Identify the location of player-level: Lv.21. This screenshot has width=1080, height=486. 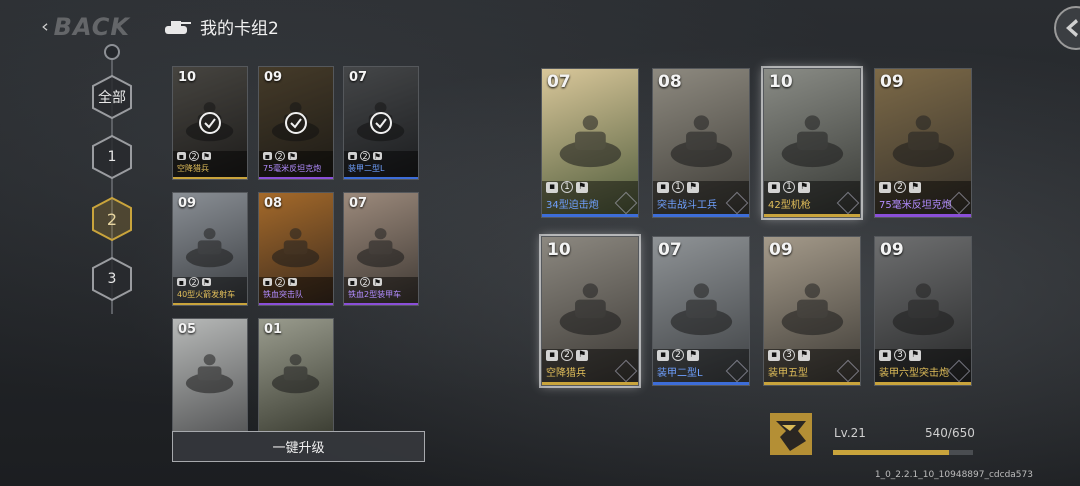
(850, 433).